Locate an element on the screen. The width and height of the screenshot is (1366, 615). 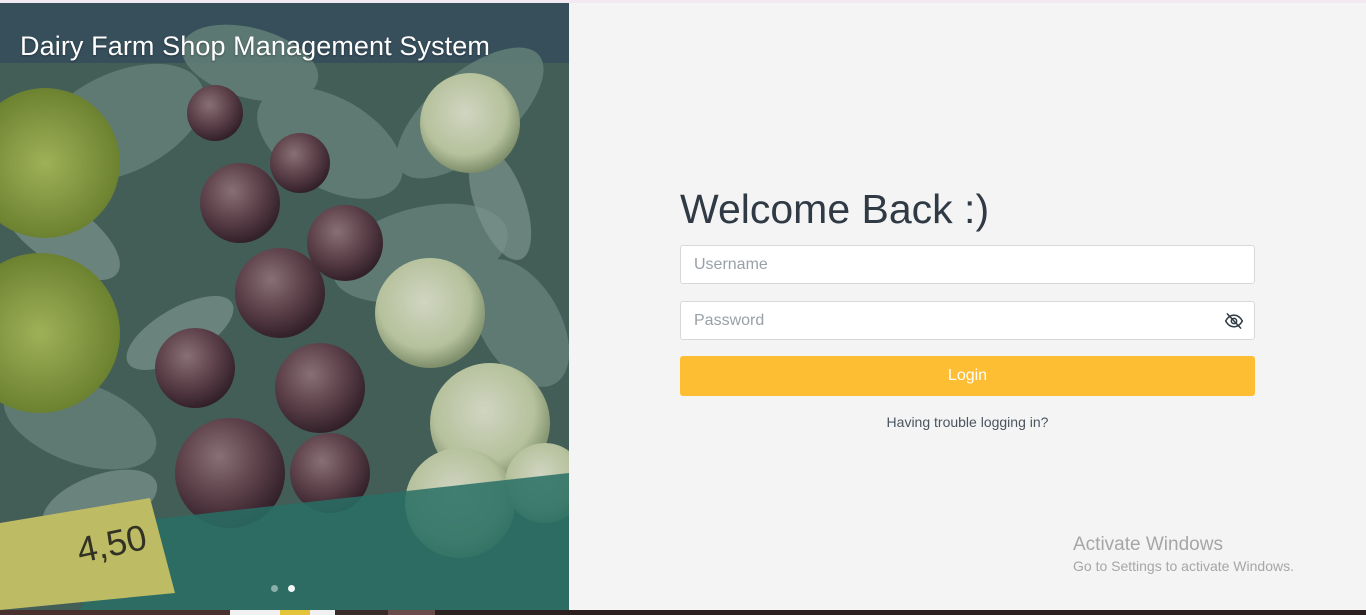
app-title: Dairy Farm Shop Management System is located at coordinates (255, 46).